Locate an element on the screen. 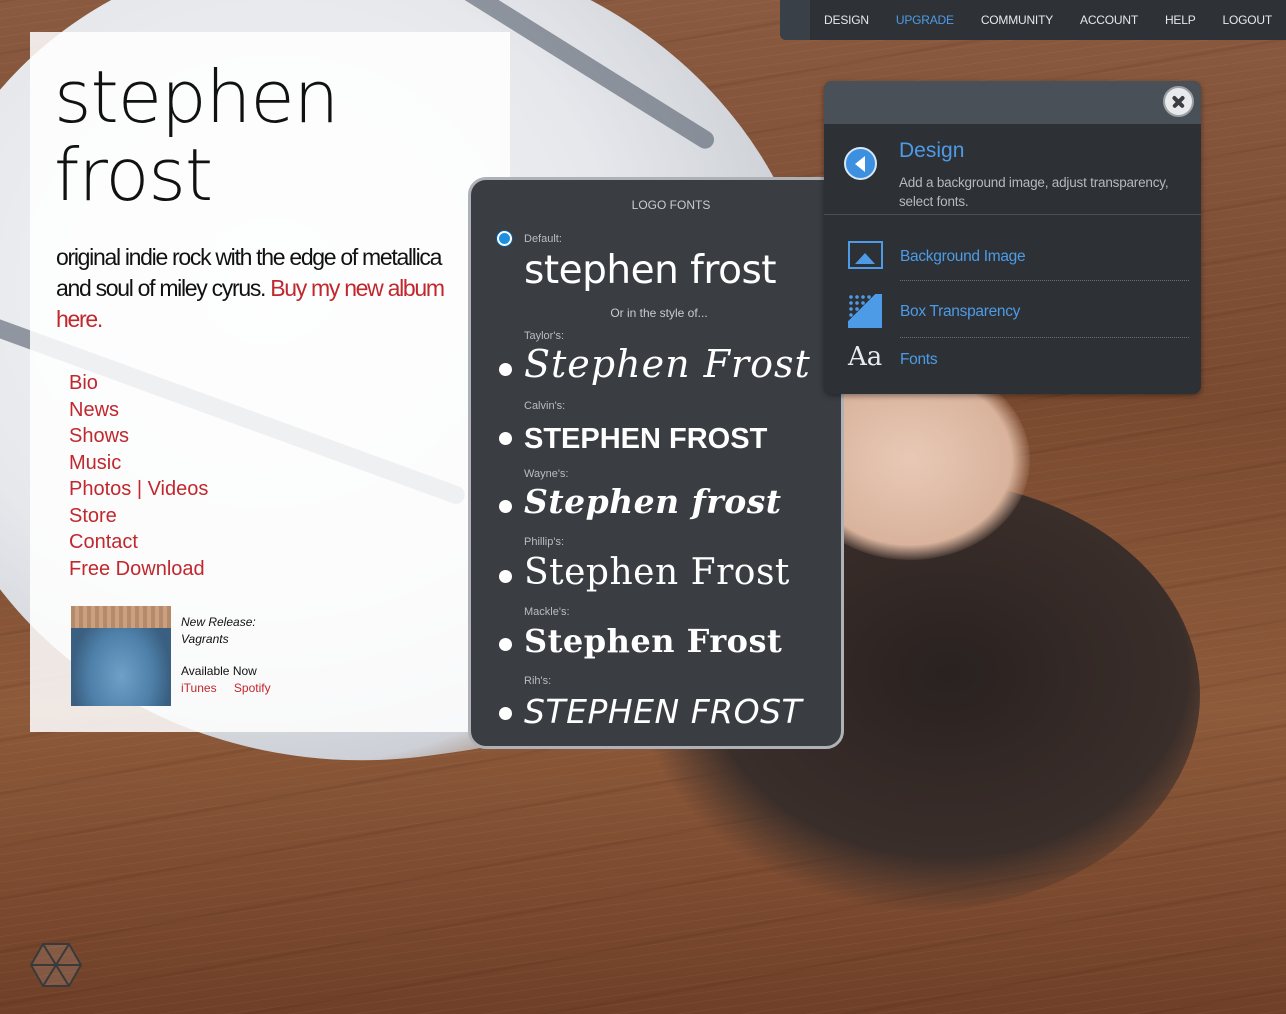 The height and width of the screenshot is (1014, 1286). itunes-link: iTunes is located at coordinates (199, 688).